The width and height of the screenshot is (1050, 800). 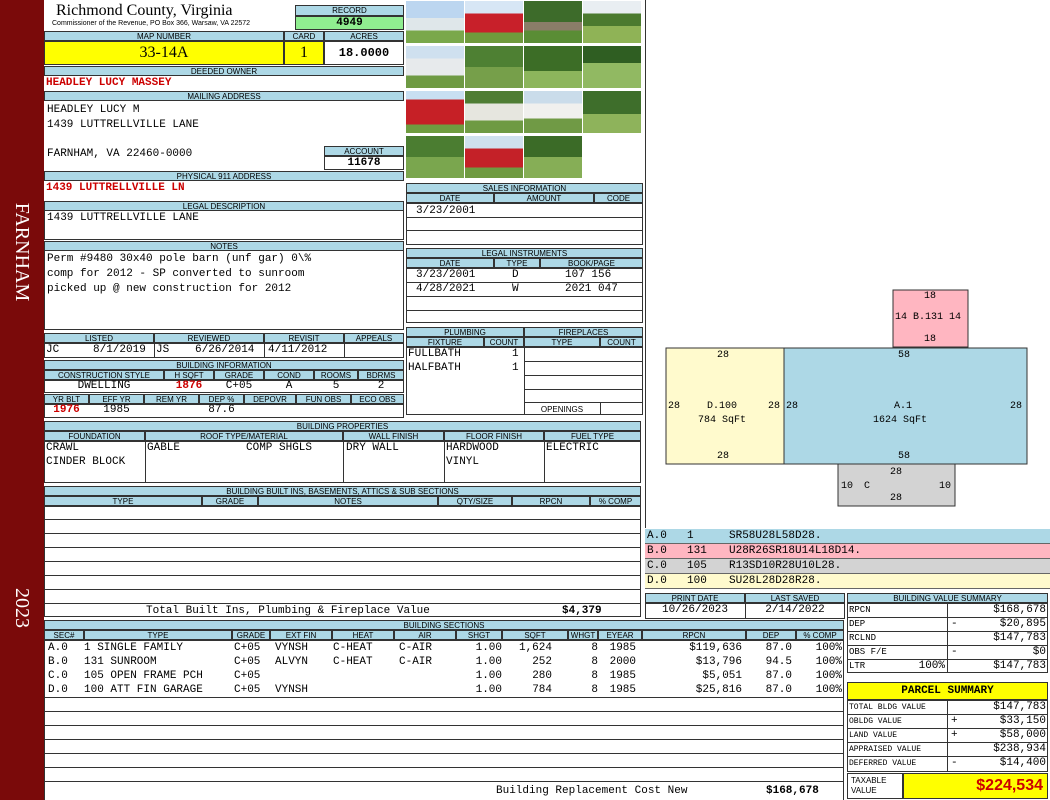 I want to click on ps-obldg: $33,150, so click(x=1022, y=721).